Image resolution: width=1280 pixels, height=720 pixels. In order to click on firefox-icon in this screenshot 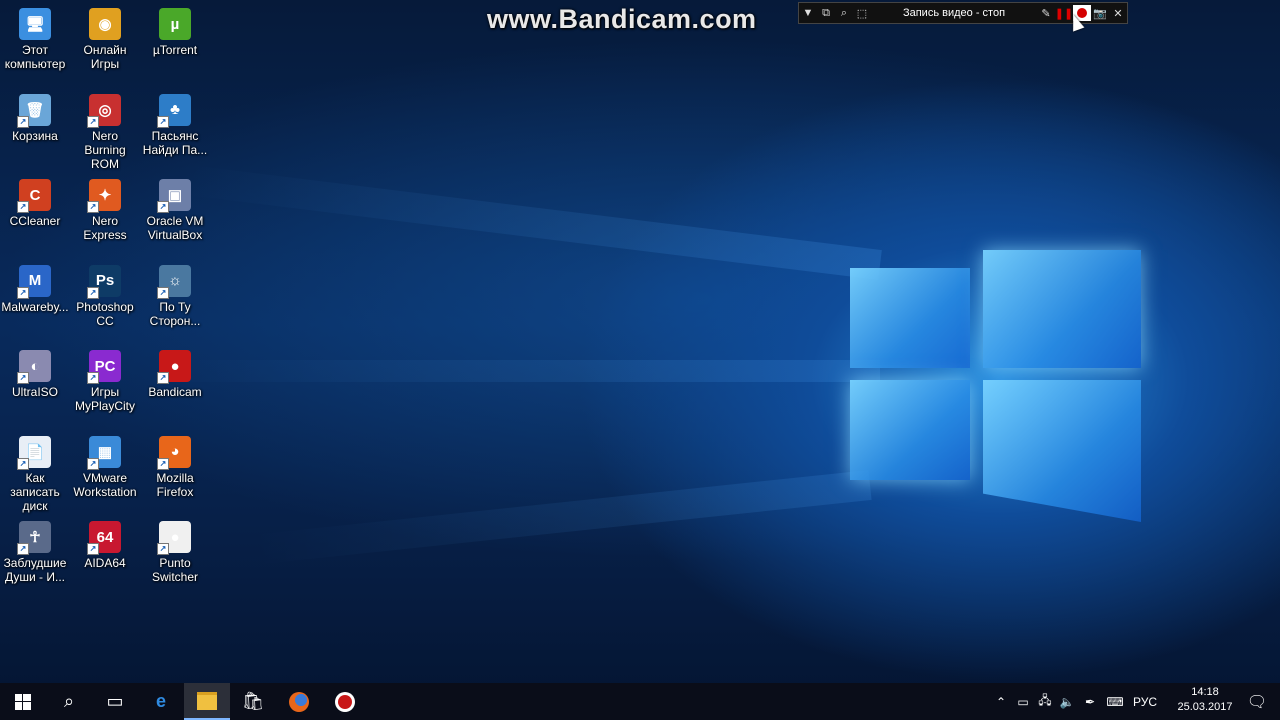, I will do `click(299, 701)`.